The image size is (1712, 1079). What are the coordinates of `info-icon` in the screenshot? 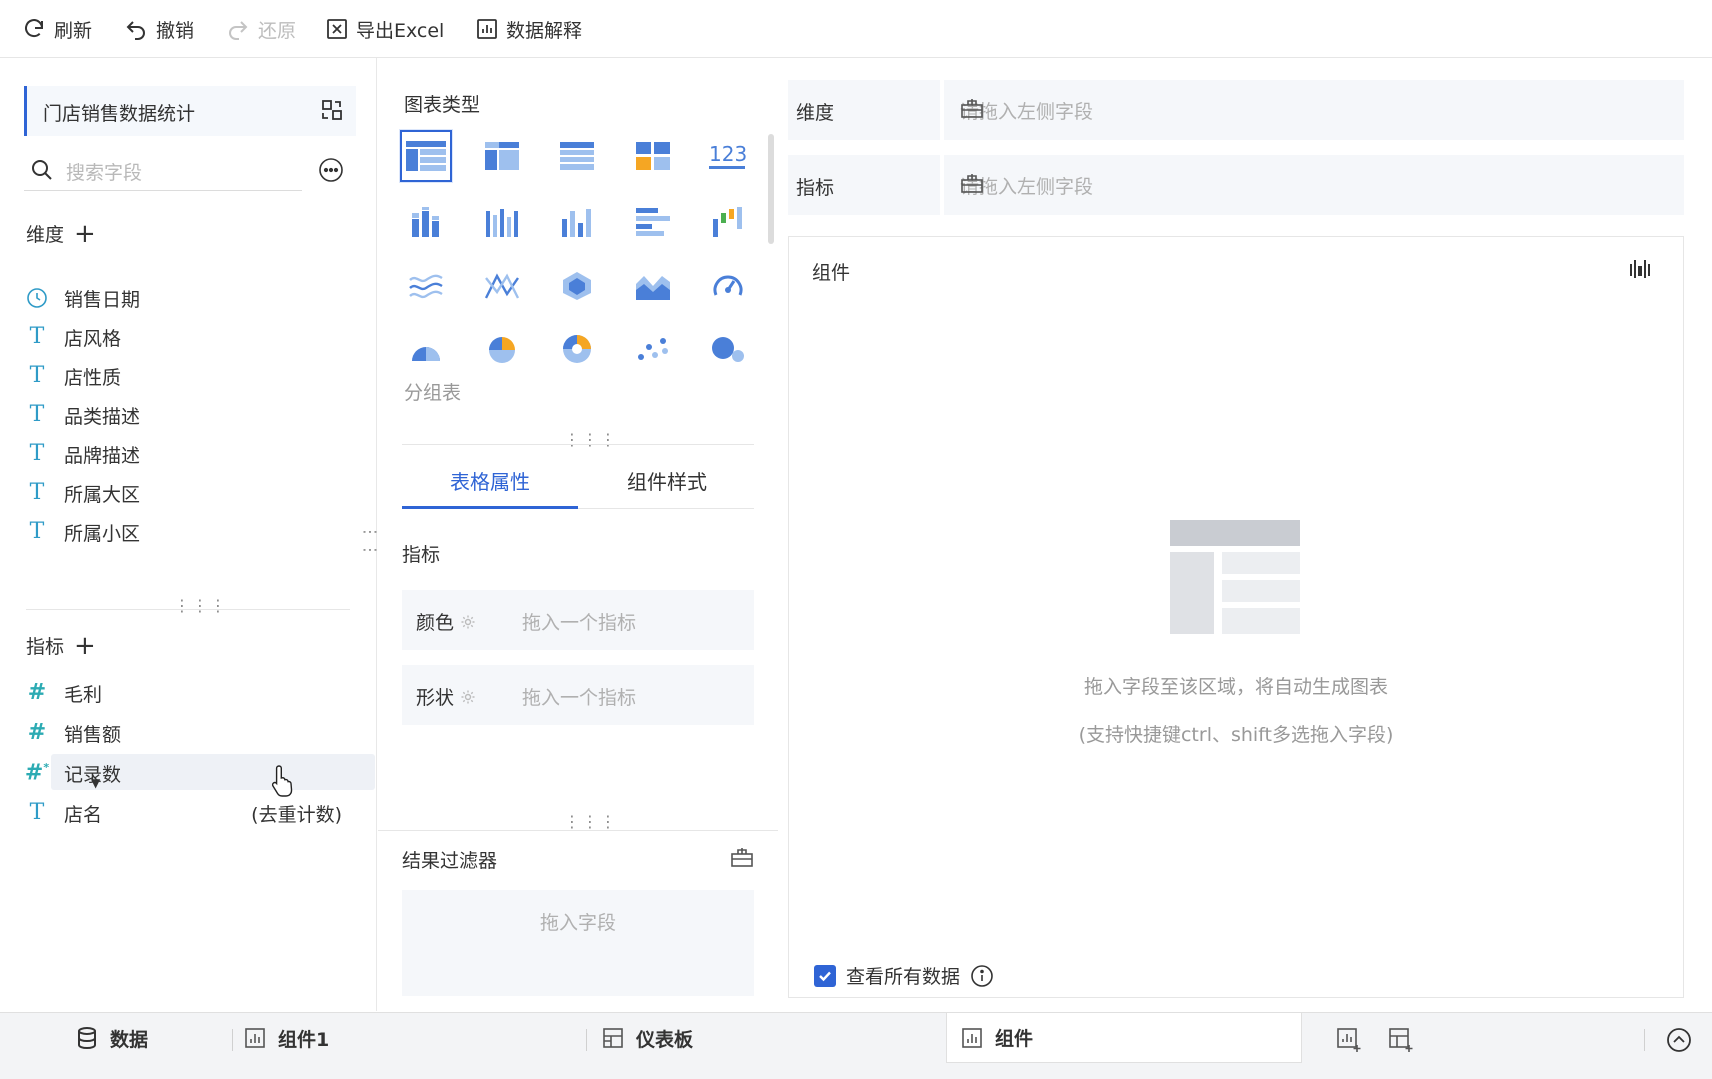 It's located at (982, 976).